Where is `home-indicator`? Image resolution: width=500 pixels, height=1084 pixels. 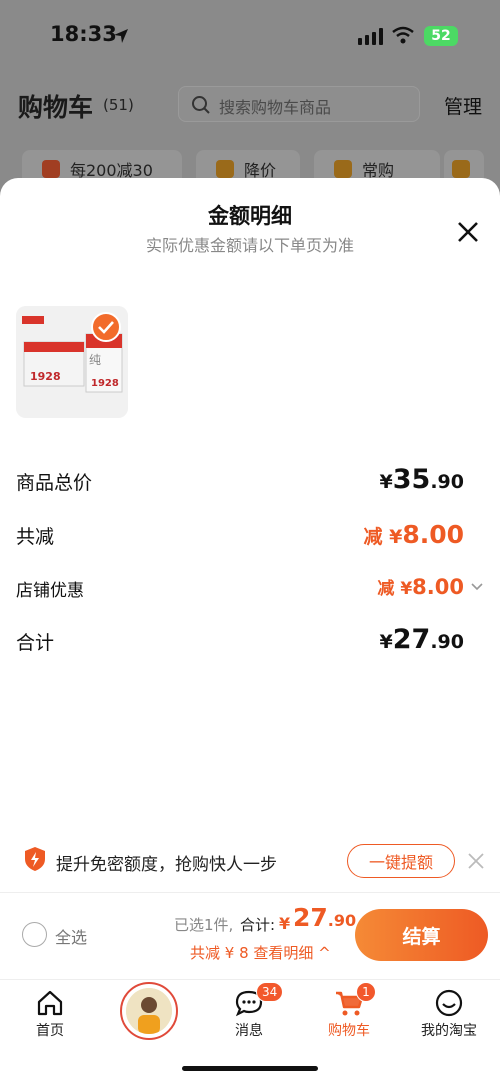
home-indicator is located at coordinates (250, 1068).